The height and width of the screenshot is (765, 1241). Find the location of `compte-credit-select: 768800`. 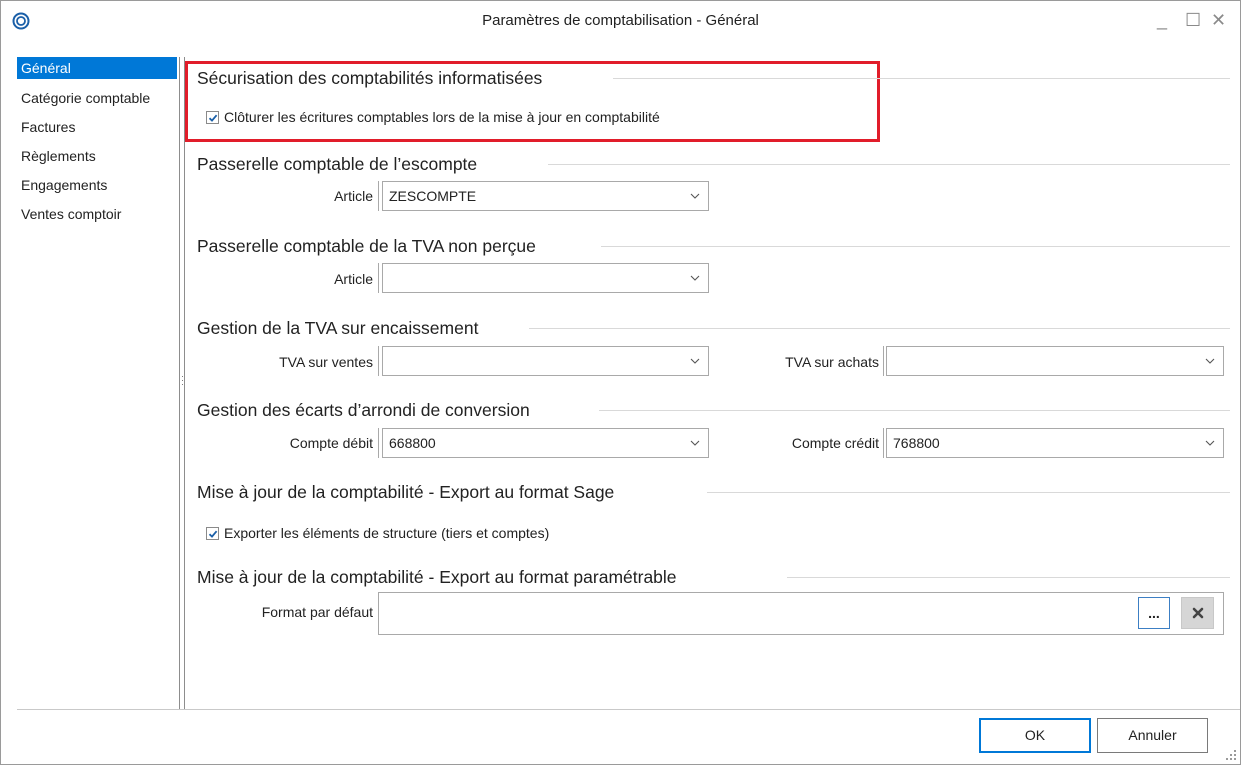

compte-credit-select: 768800 is located at coordinates (1055, 443).